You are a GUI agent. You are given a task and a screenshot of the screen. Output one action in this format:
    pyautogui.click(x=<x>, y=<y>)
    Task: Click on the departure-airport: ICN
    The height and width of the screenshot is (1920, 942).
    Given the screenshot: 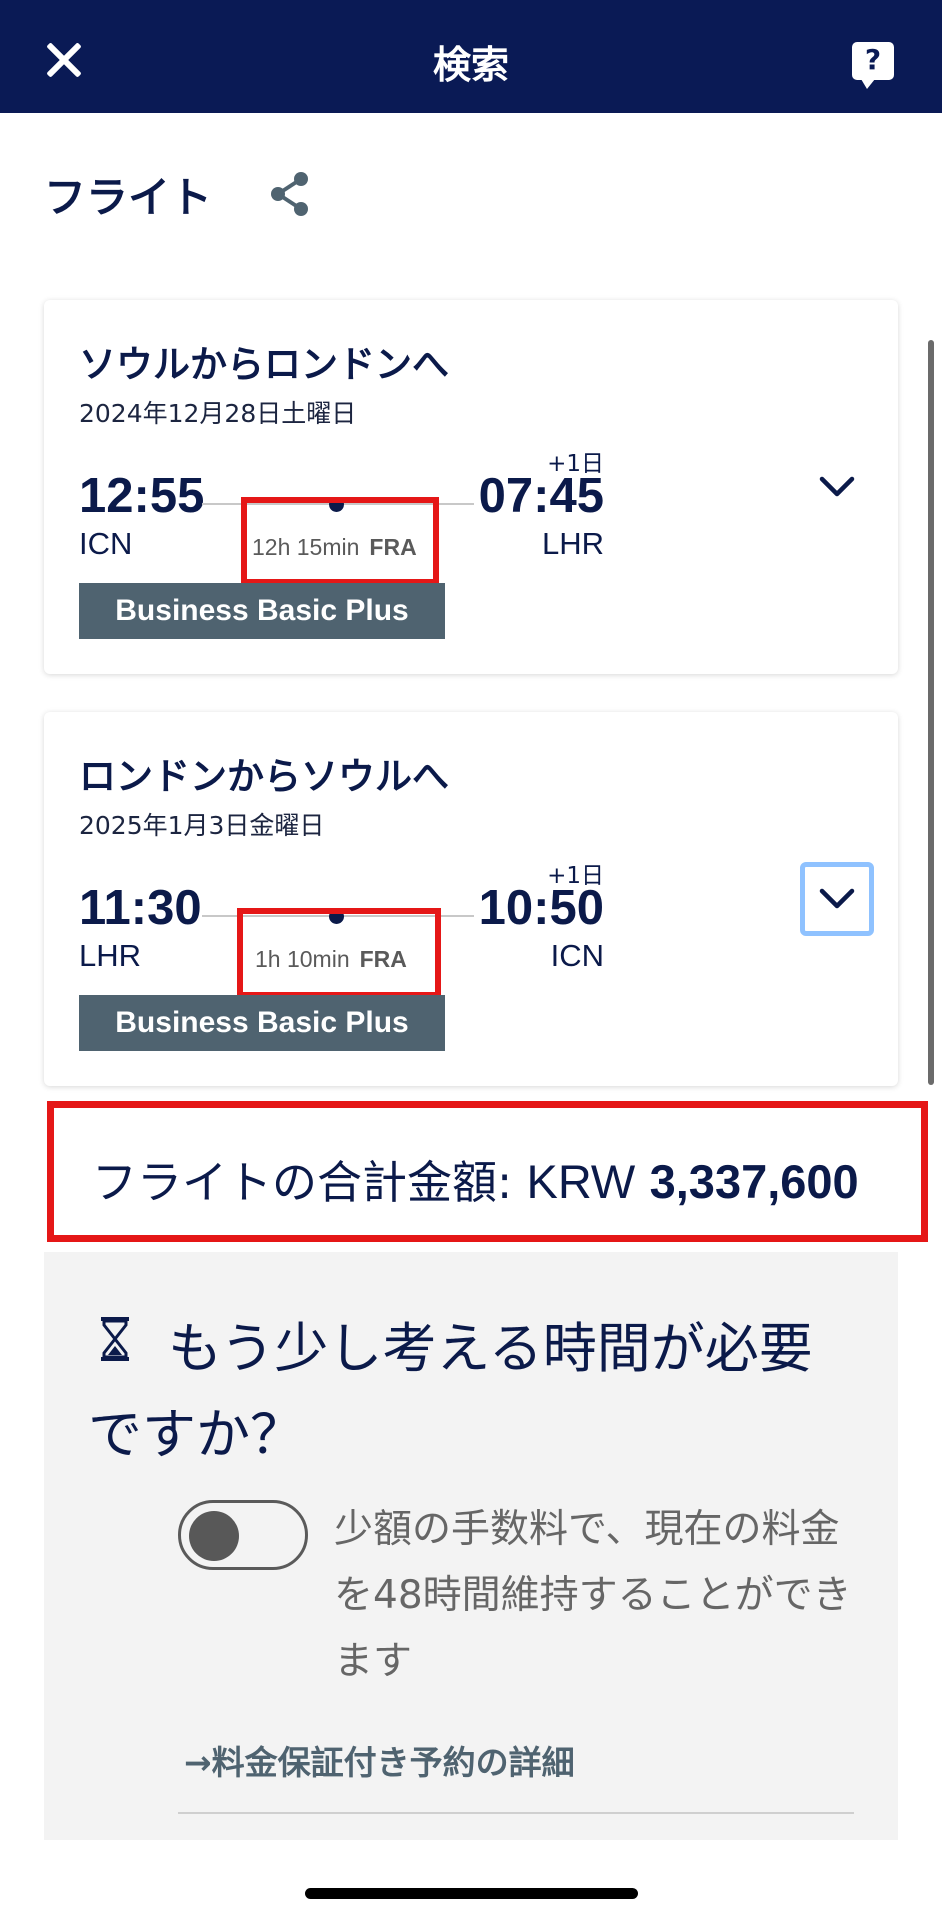 What is the action you would take?
    pyautogui.click(x=106, y=543)
    